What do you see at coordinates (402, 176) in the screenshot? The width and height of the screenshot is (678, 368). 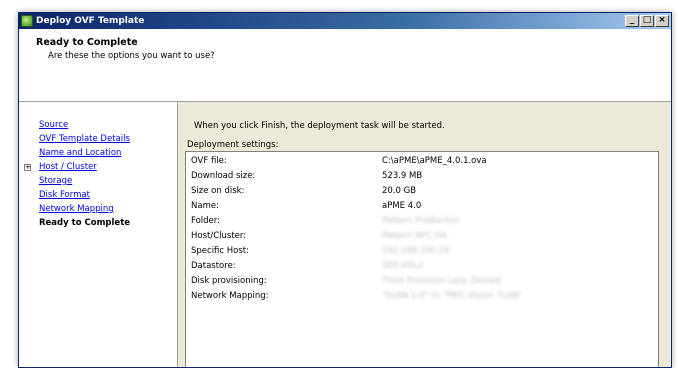 I see `setting-value: 523.9 MB` at bounding box center [402, 176].